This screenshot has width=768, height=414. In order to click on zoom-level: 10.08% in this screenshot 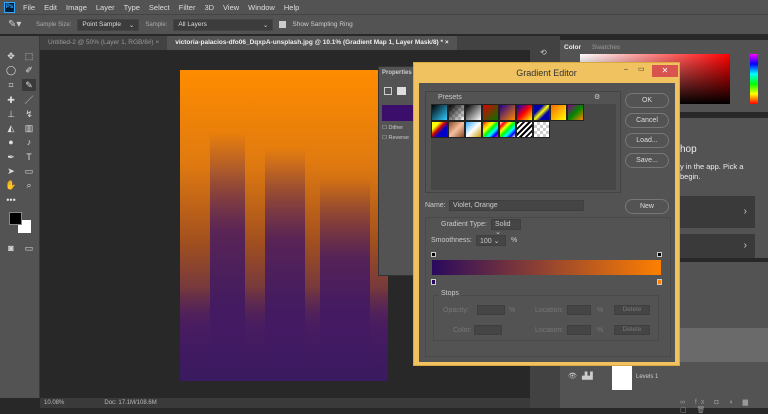, I will do `click(54, 403)`.